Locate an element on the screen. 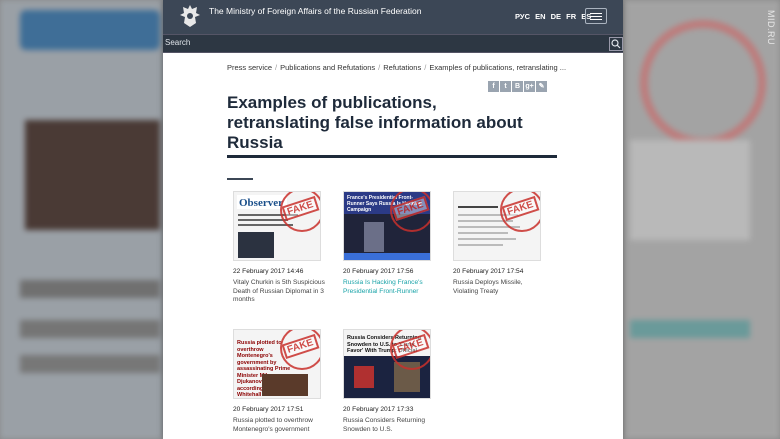 This screenshot has height=439, width=780. twitter-icon: t is located at coordinates (505, 86).